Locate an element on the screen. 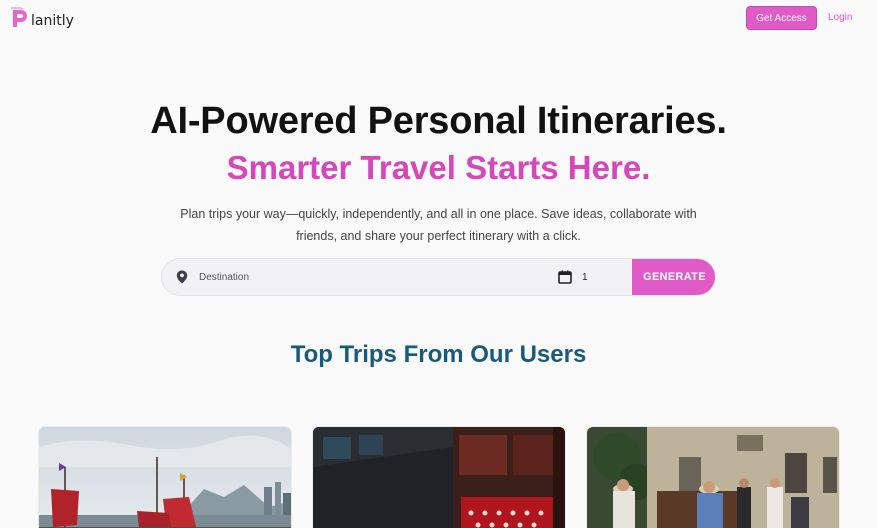 Image resolution: width=877 pixels, height=528 pixels. get-access-button: Get Access is located at coordinates (781, 18).